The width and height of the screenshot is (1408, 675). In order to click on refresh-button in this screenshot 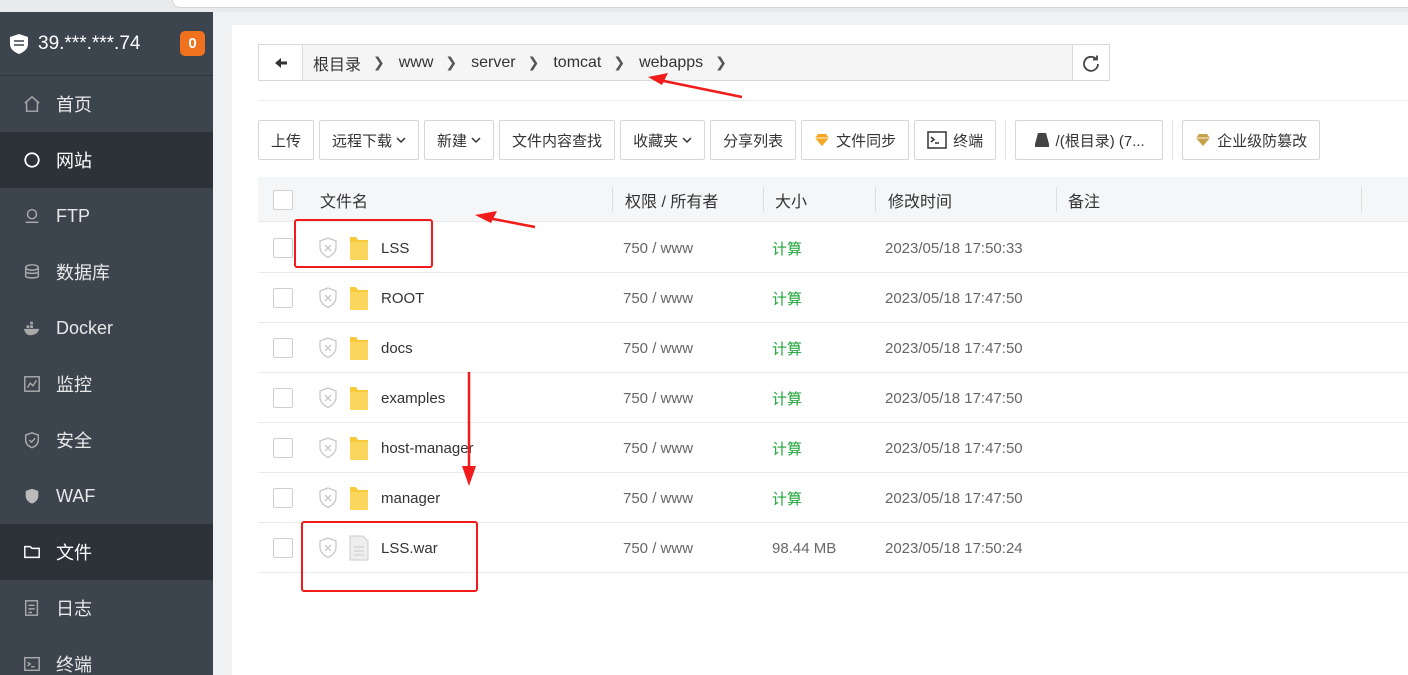, I will do `click(1091, 62)`.